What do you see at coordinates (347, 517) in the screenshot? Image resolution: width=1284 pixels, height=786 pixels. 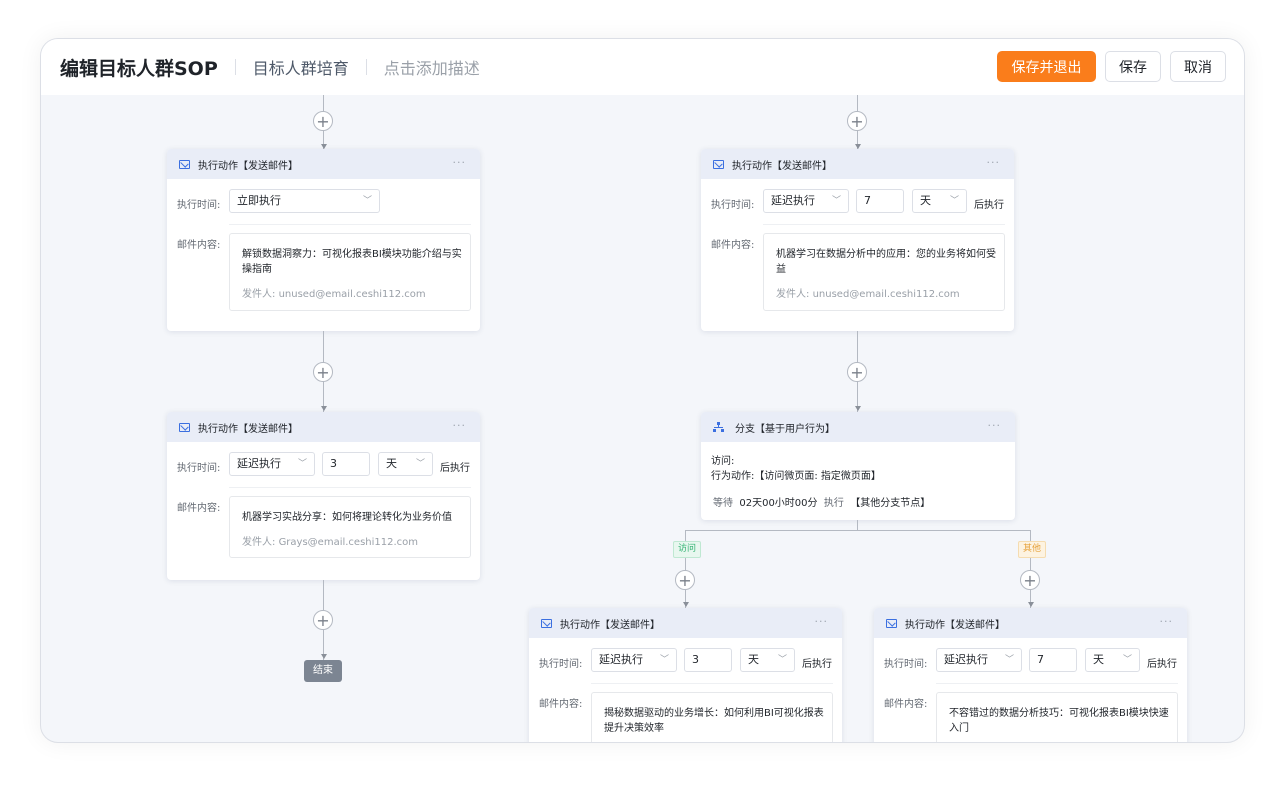 I see `mail-subject: 机器学习实战分享：如何将理论转化为业务价值` at bounding box center [347, 517].